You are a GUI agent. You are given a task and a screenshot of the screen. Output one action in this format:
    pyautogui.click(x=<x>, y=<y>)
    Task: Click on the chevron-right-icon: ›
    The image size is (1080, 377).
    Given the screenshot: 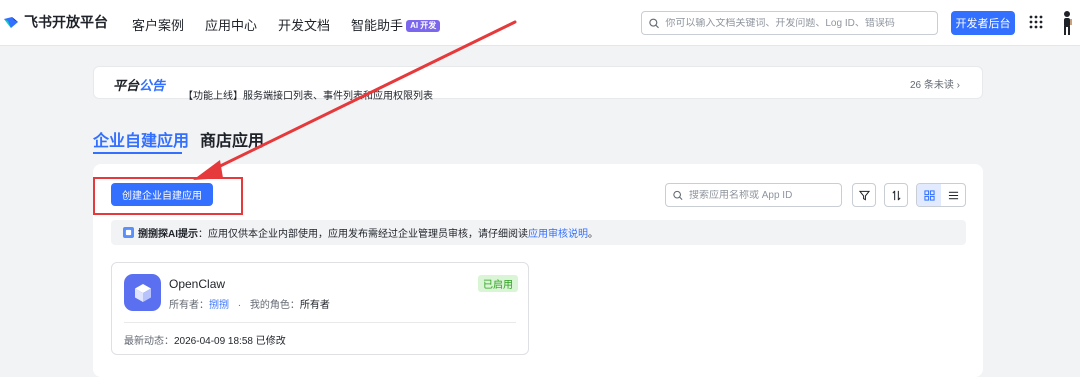 What is the action you would take?
    pyautogui.click(x=958, y=85)
    